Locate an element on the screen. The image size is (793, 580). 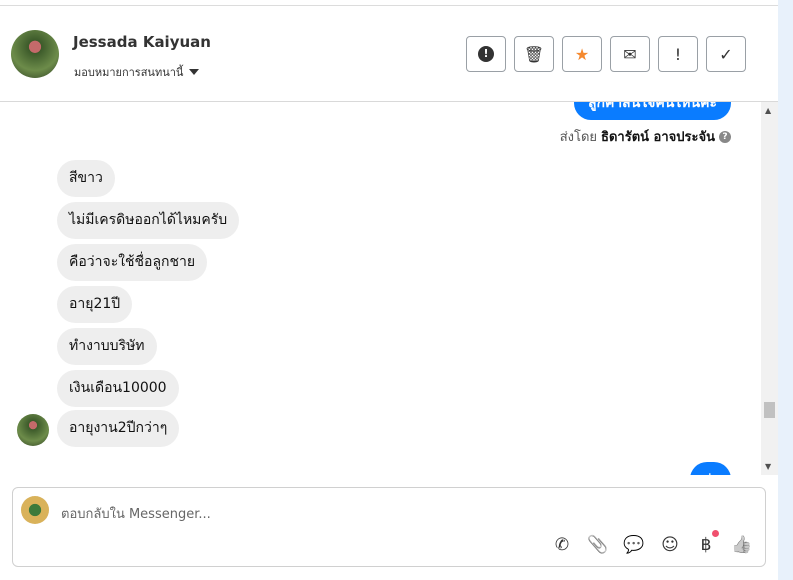
caret-down-icon is located at coordinates (194, 72).